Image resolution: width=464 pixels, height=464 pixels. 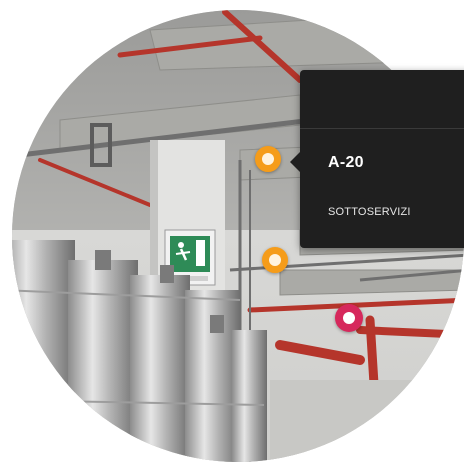 I want to click on poi-marker-a20, so click(x=268, y=159).